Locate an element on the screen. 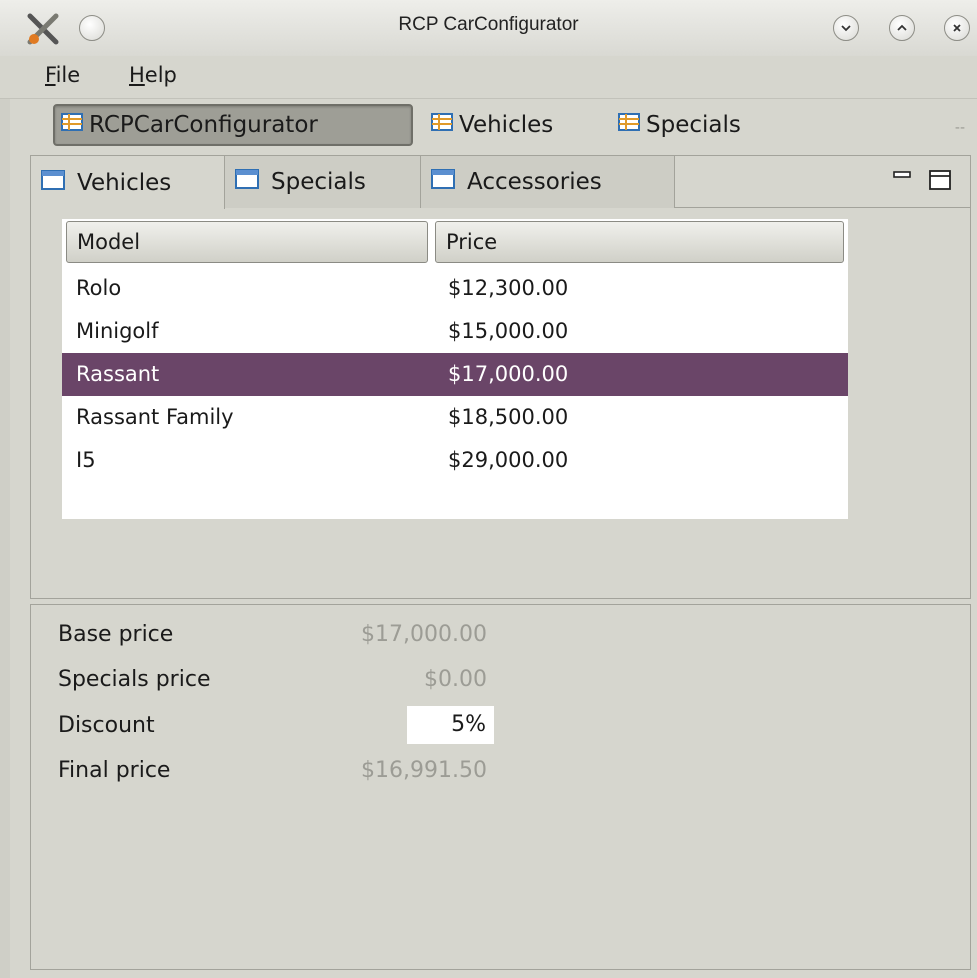 The width and height of the screenshot is (977, 978). cell-price: $12,300.00 is located at coordinates (508, 288).